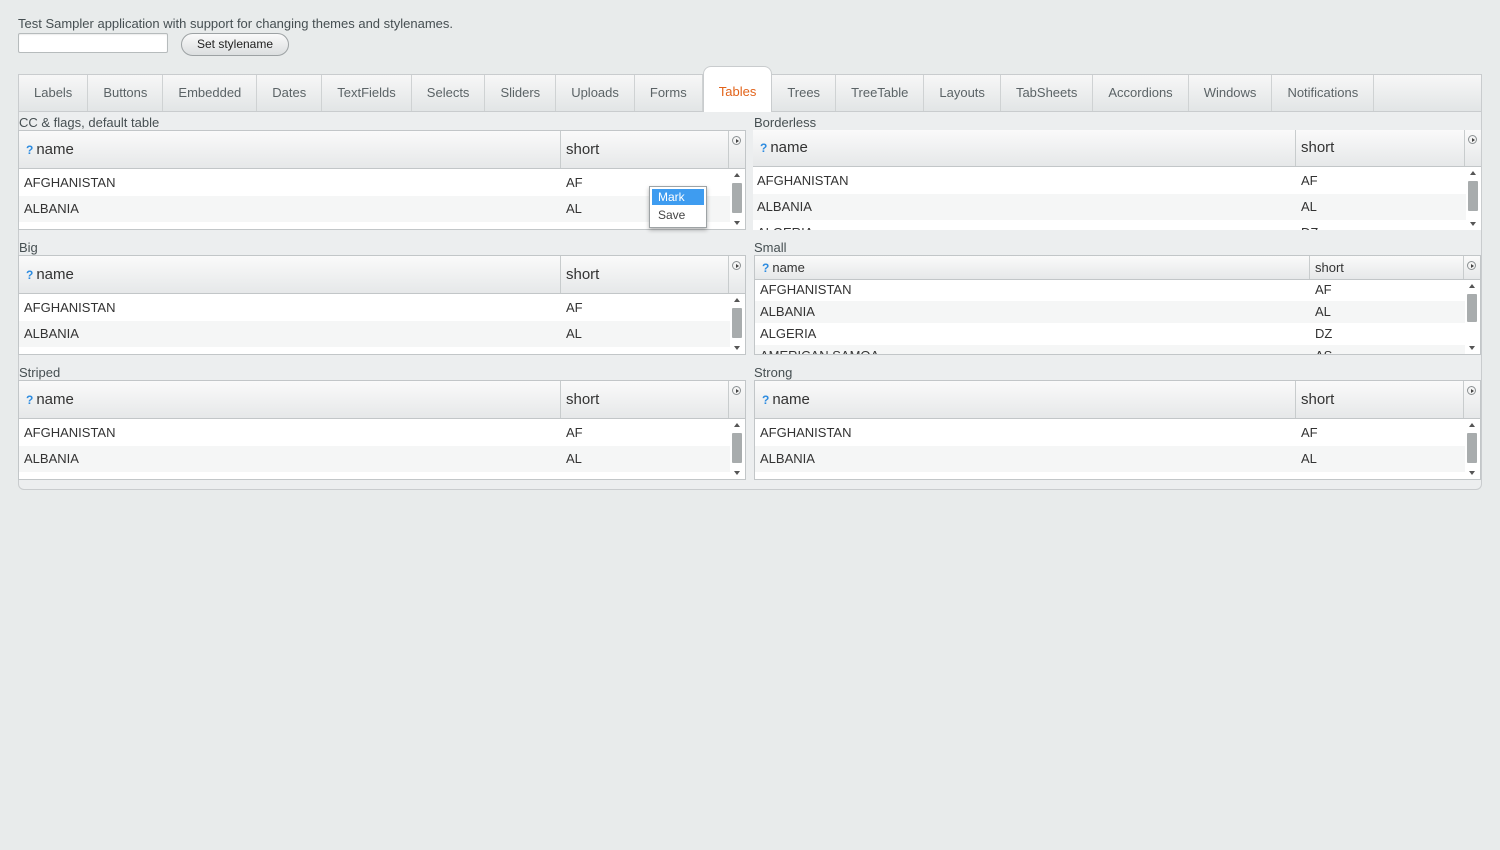 The height and width of the screenshot is (850, 1500). What do you see at coordinates (51, 458) in the screenshot?
I see `cell-name: ALBANIA` at bounding box center [51, 458].